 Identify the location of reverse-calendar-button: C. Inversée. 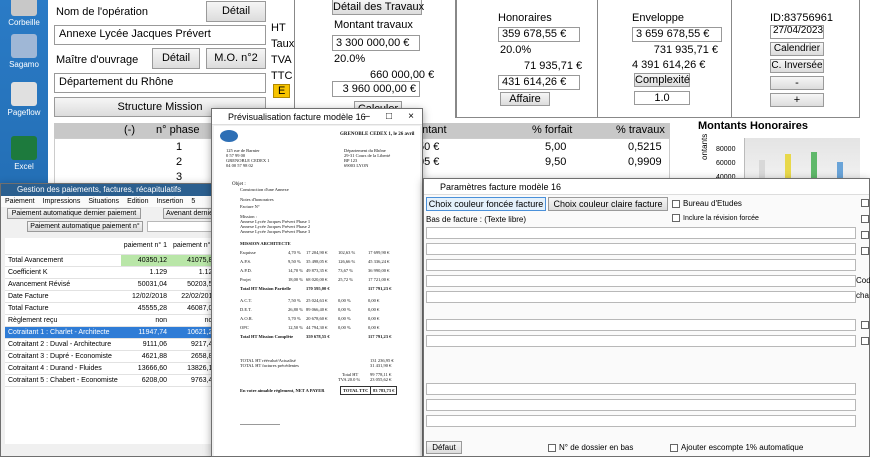
(797, 66).